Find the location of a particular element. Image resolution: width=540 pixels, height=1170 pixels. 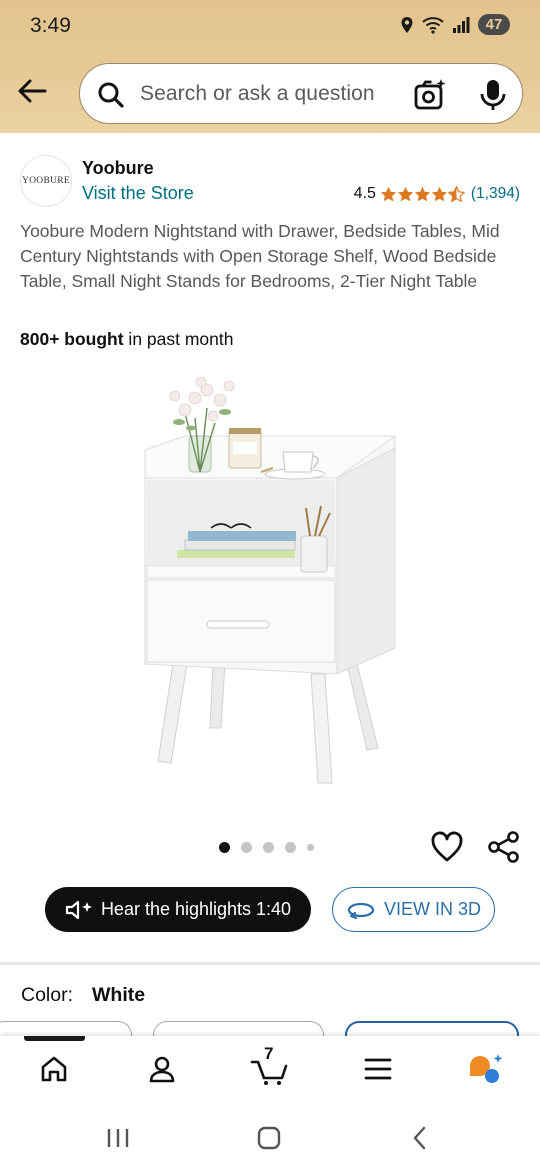

nav-menu is located at coordinates (378, 1069).